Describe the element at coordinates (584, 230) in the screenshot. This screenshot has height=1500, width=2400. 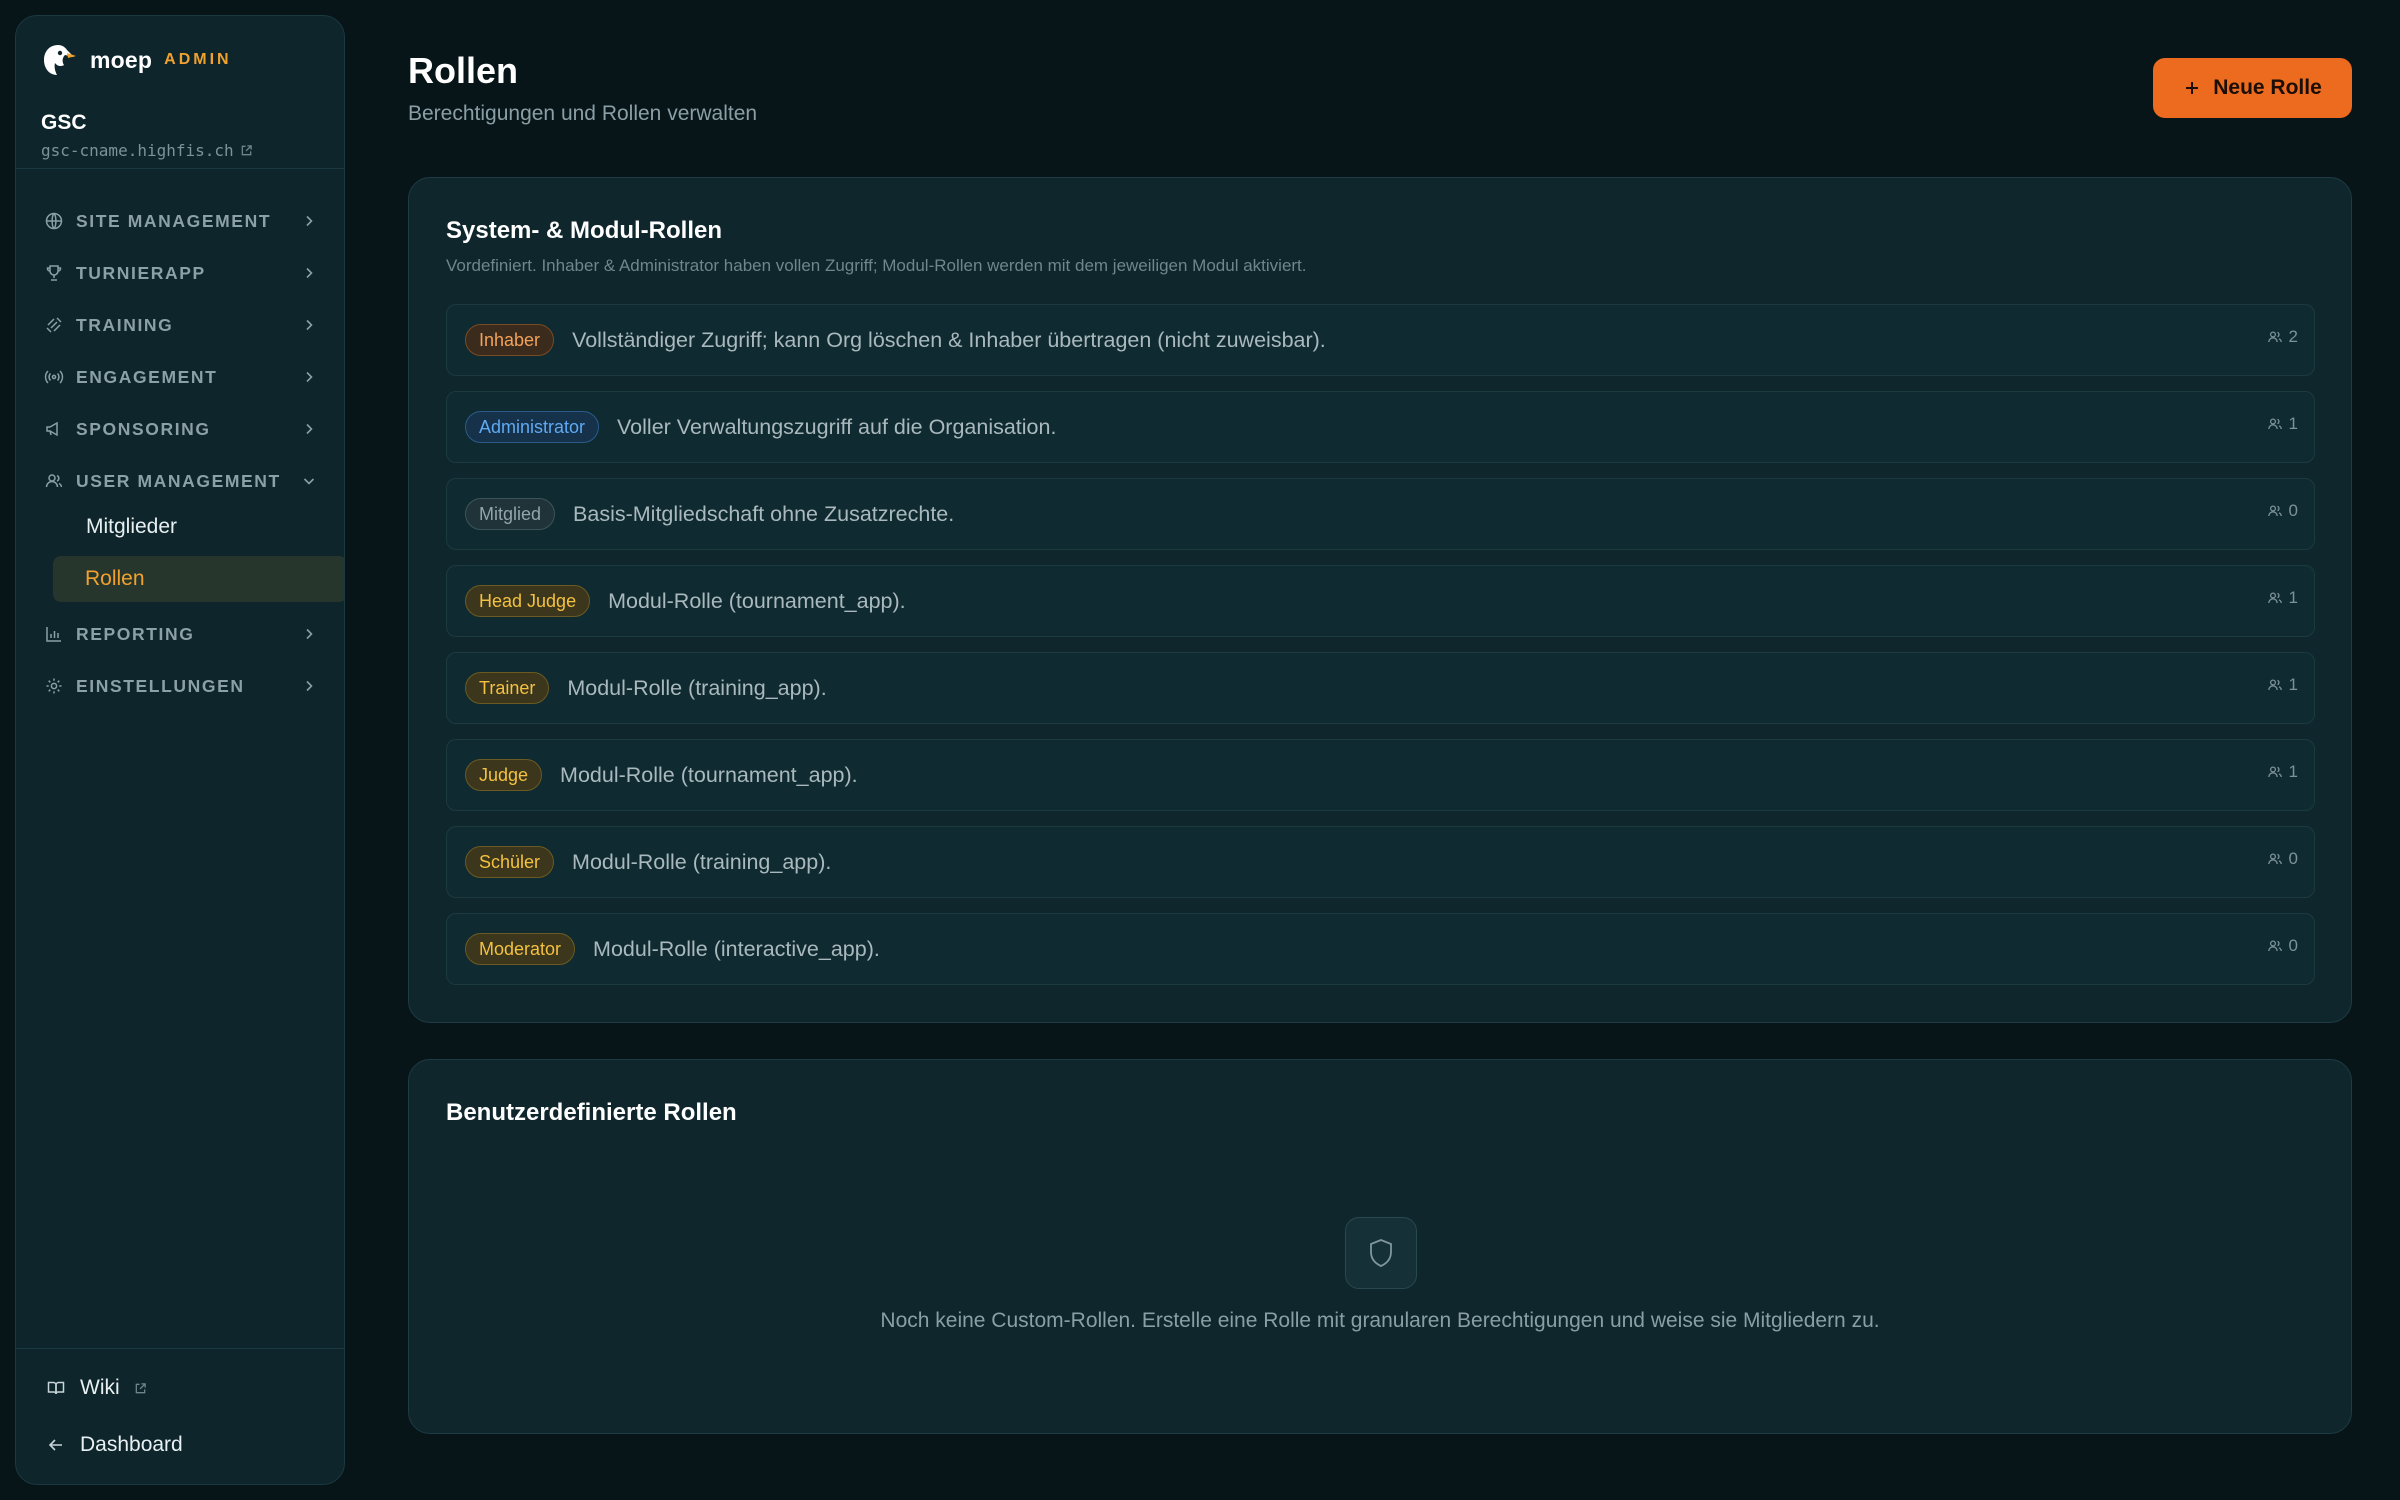
I see `system-roles-title: System- & Modul-Rollen` at that location.